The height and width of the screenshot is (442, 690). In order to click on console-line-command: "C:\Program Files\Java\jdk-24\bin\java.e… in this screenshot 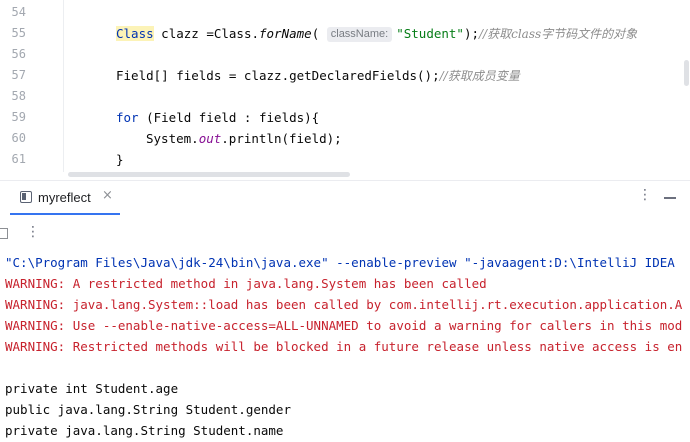, I will do `click(340, 262)`.